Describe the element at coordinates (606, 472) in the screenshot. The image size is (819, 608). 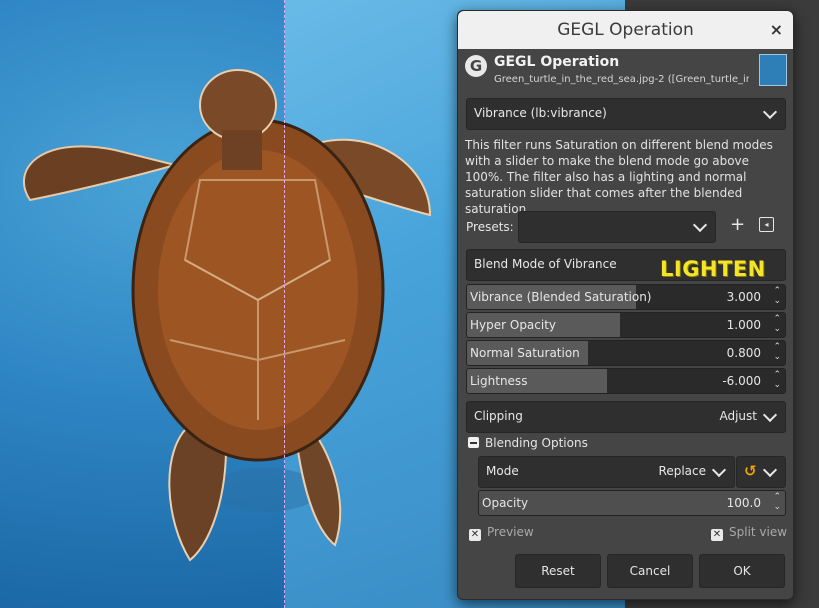
I see `mode-select: Mode Replace` at that location.